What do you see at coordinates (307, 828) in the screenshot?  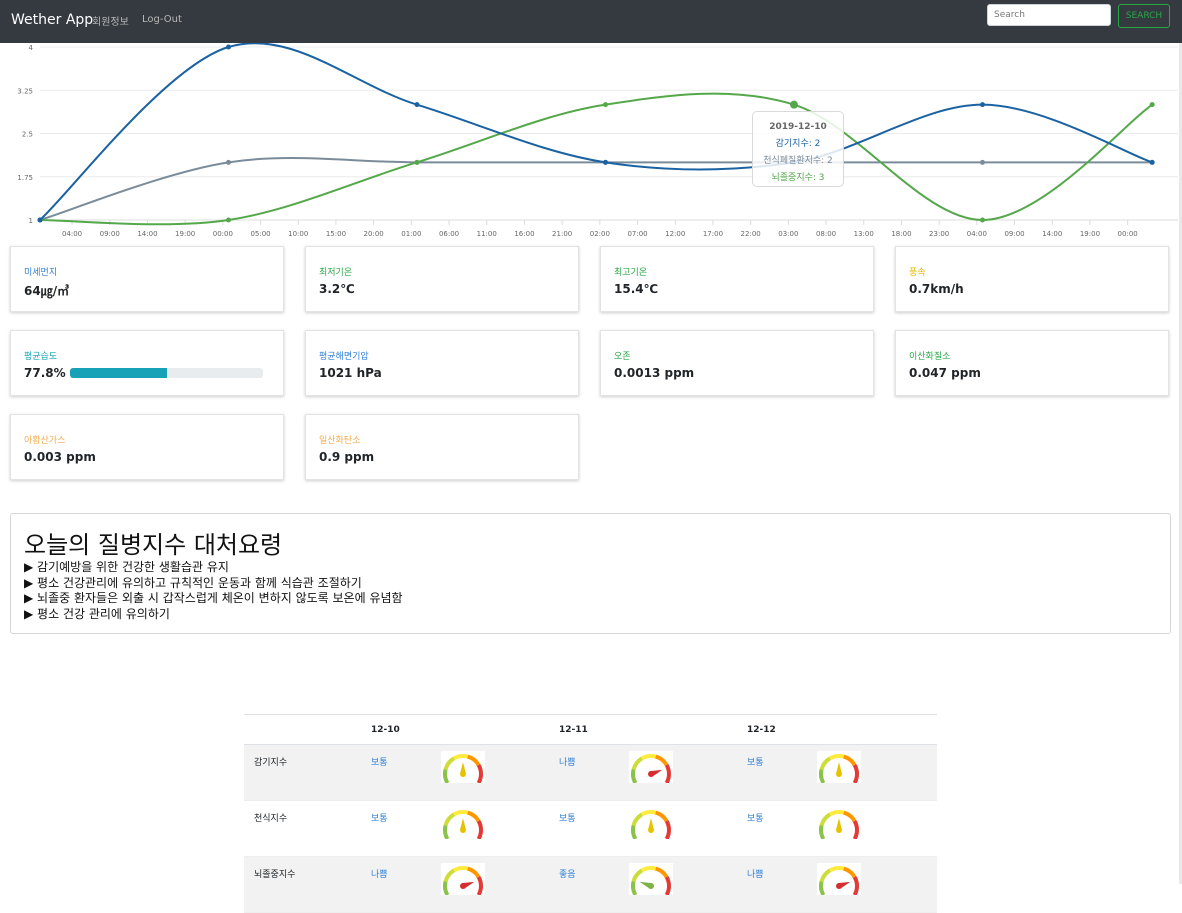 I see `row-label: 천식지수` at bounding box center [307, 828].